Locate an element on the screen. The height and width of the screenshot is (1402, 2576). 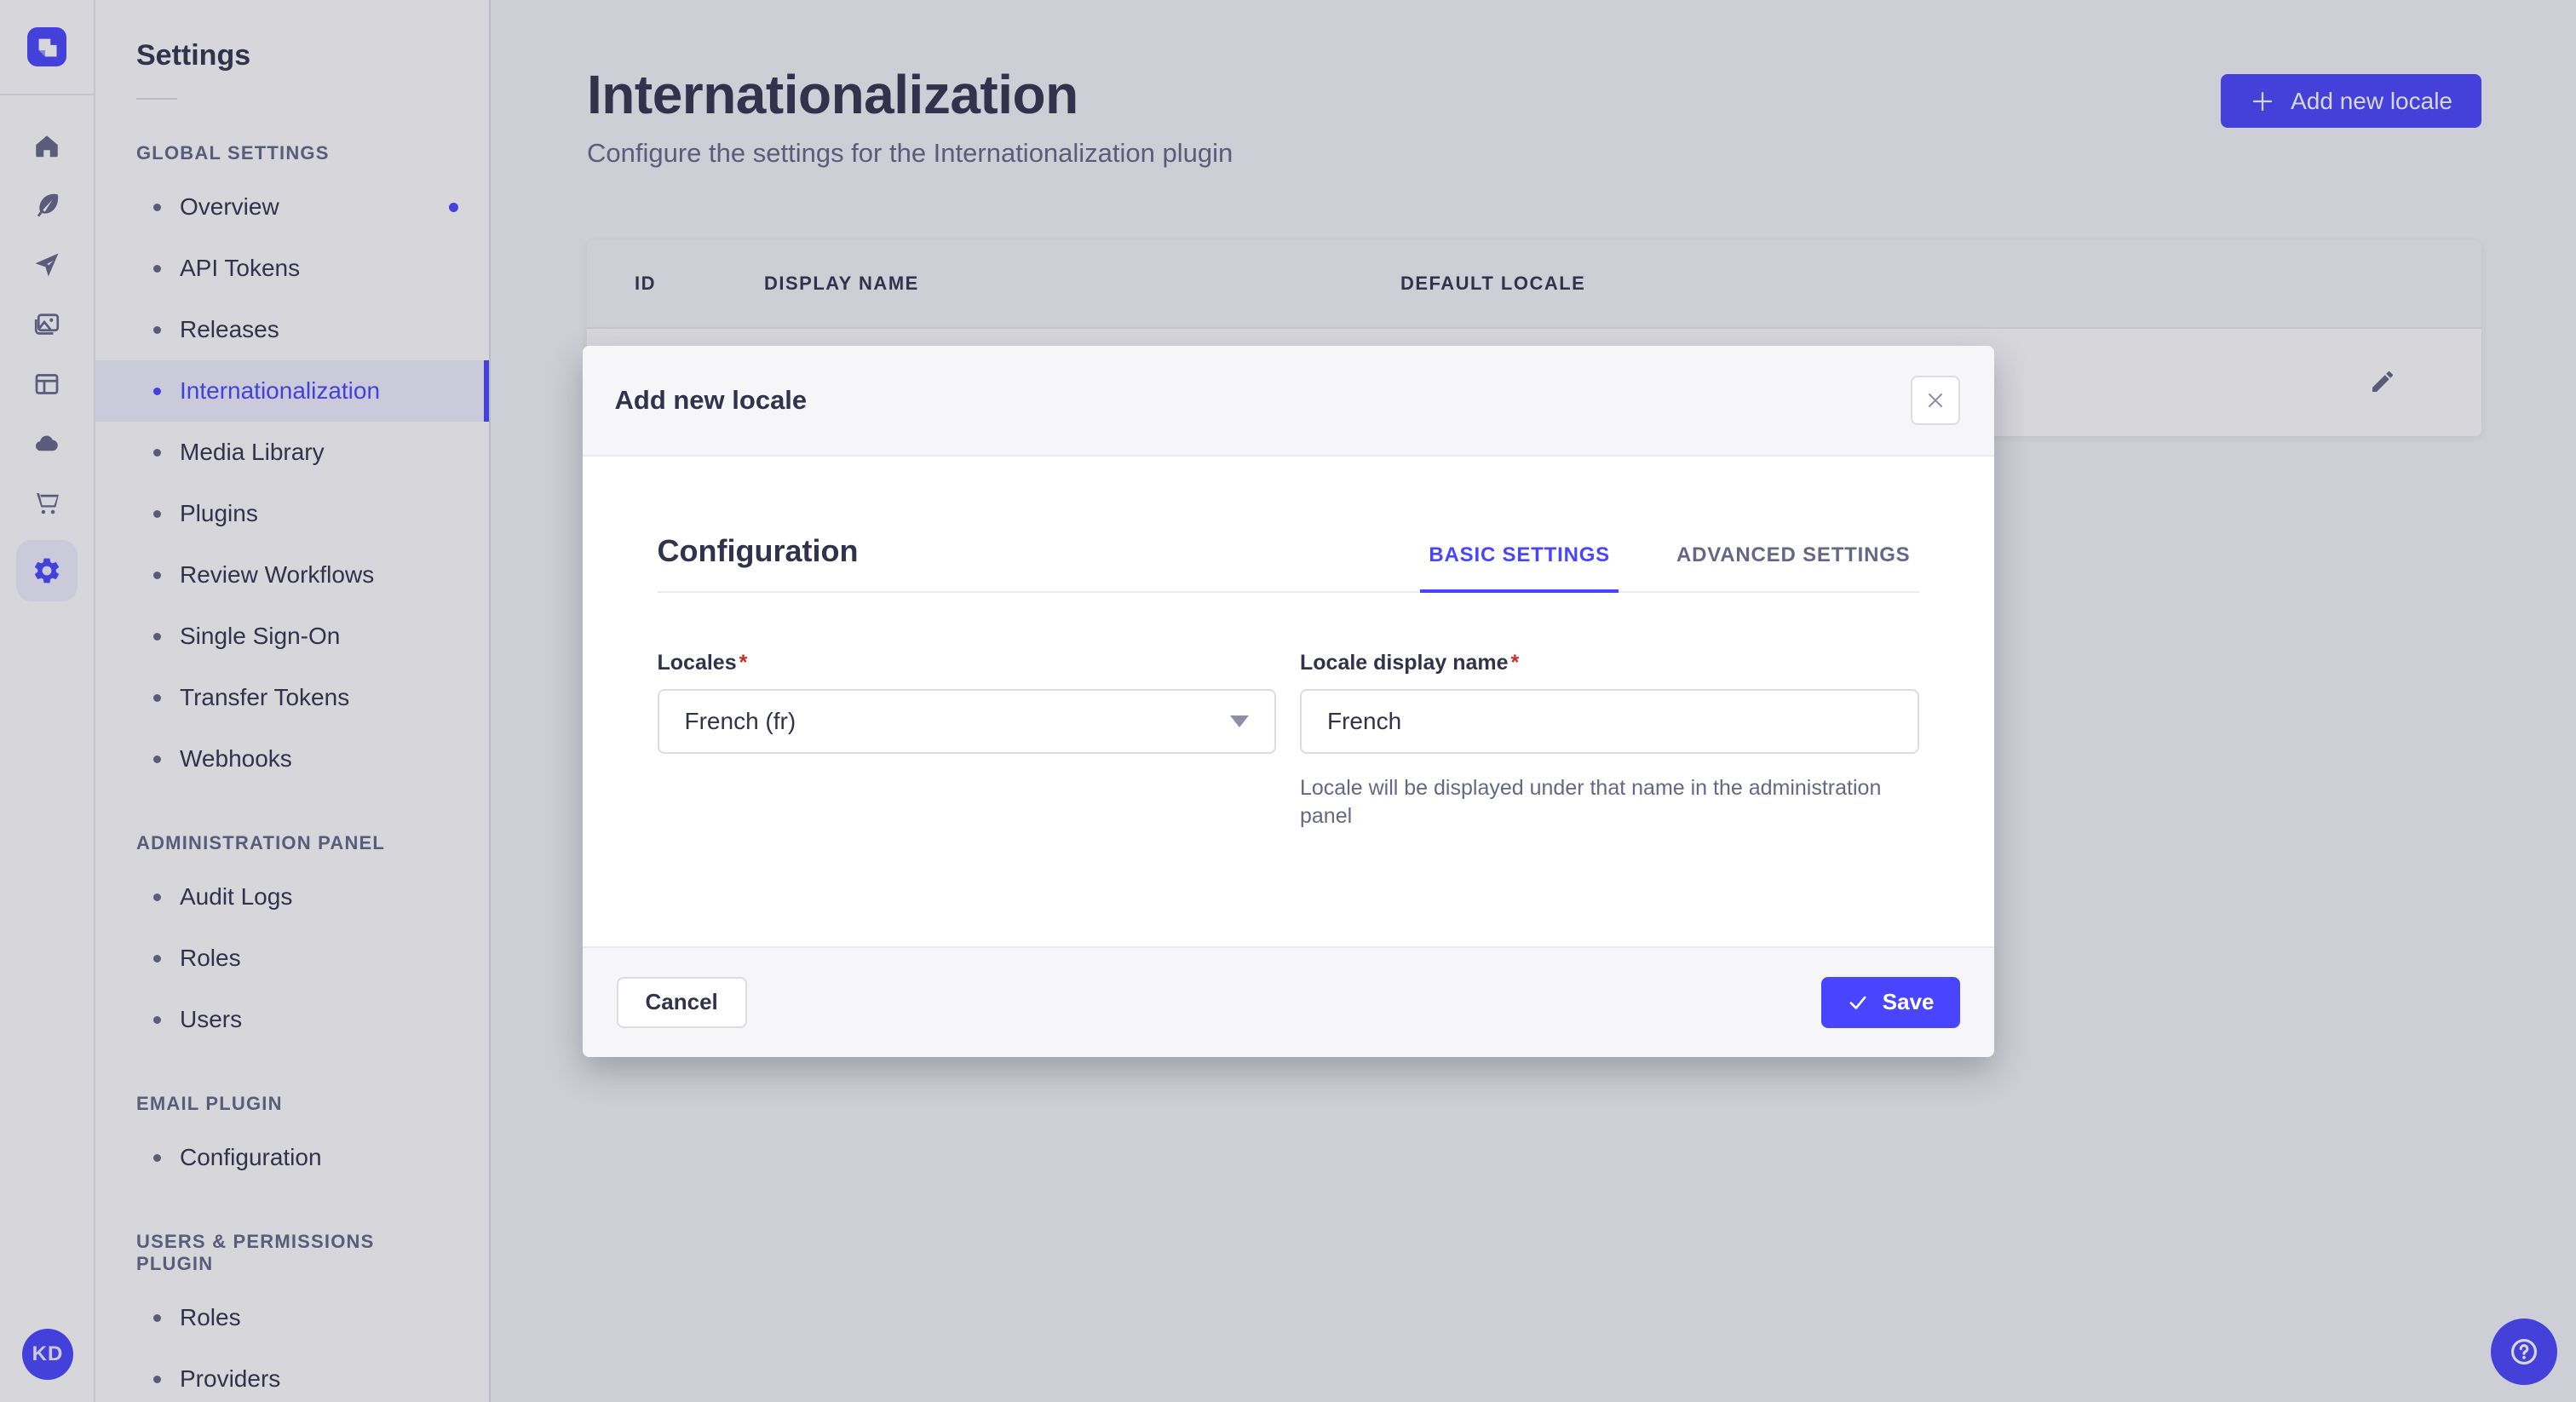
configuration-title: Configuration is located at coordinates (758, 550).